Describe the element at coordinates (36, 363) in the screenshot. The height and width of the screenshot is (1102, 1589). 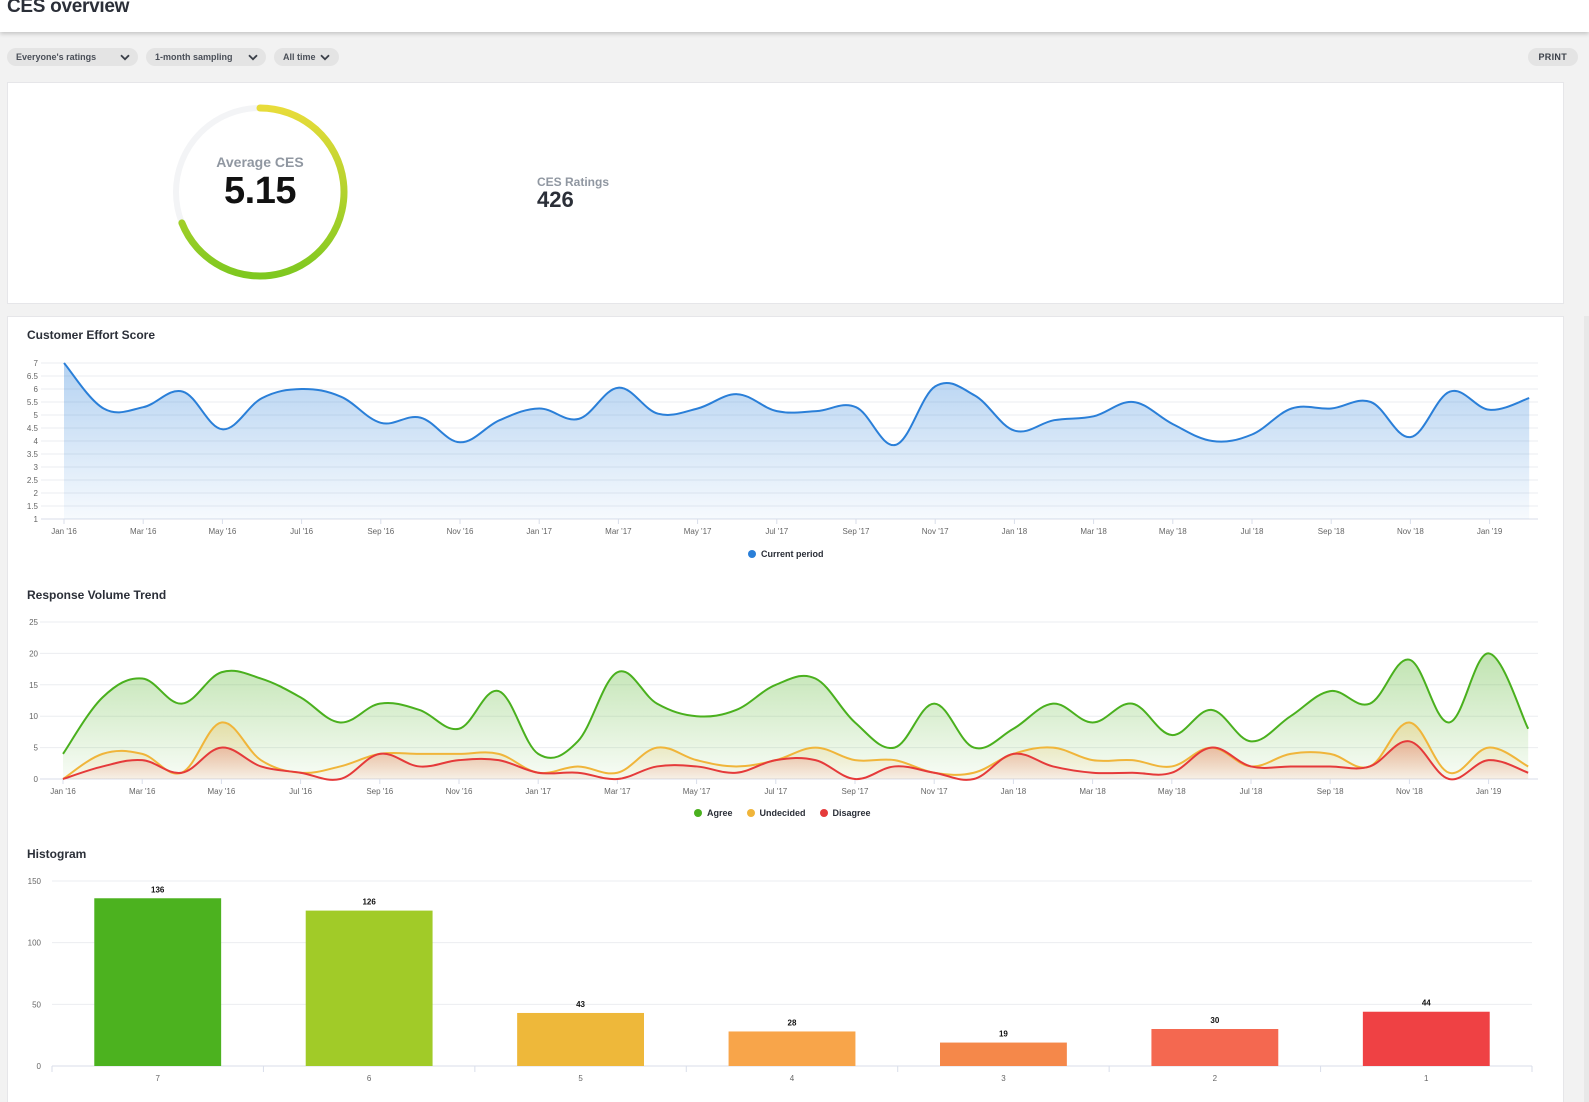
I see `y-tick-label: 7` at that location.